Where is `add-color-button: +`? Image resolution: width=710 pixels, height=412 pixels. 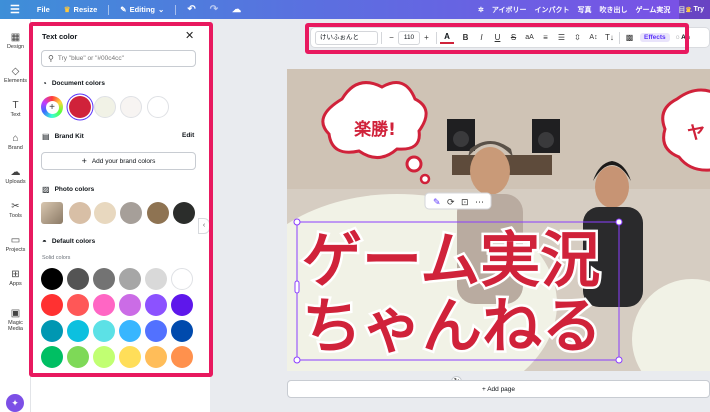
add-color-button: + is located at coordinates (52, 107).